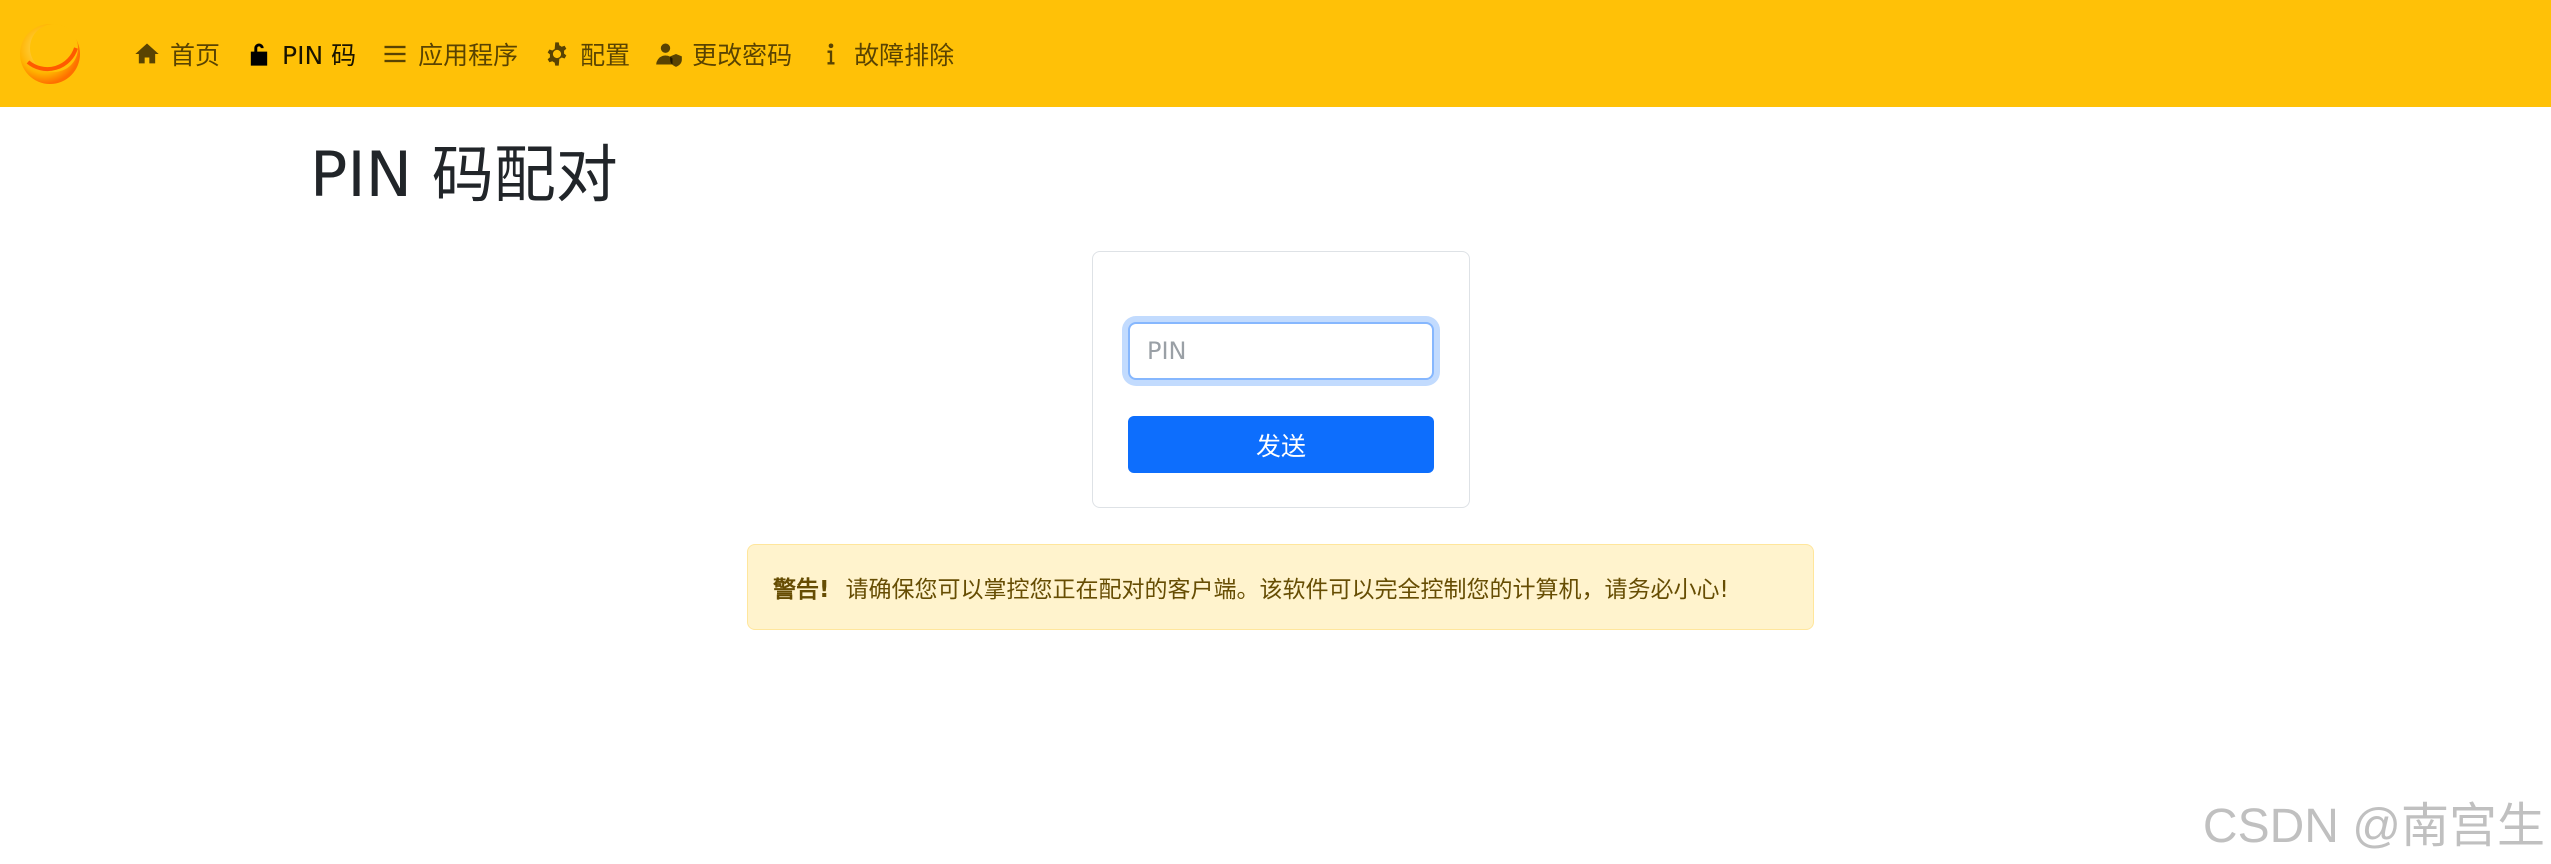  I want to click on pin-input, so click(1281, 351).